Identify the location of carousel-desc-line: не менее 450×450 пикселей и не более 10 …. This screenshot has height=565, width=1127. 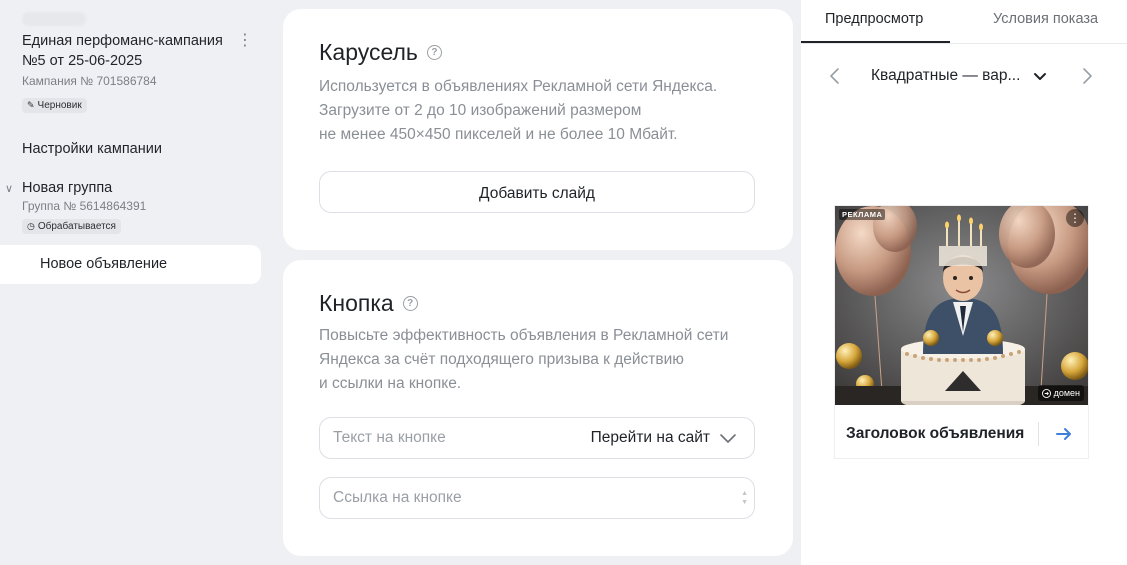
(498, 134).